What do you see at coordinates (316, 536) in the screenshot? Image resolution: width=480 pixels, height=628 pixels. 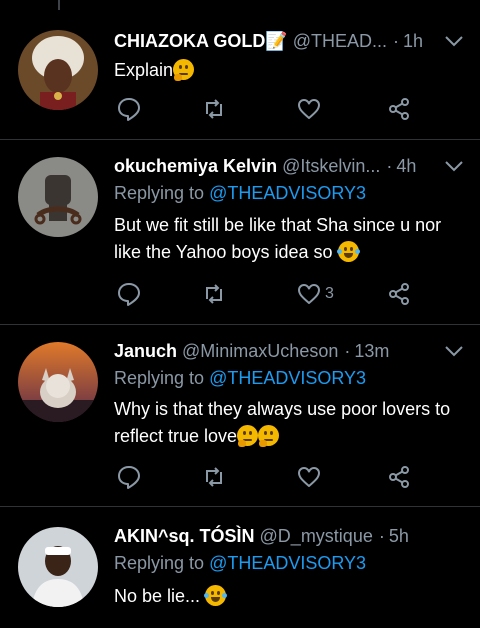 I see `author-handle: @D_mystique` at bounding box center [316, 536].